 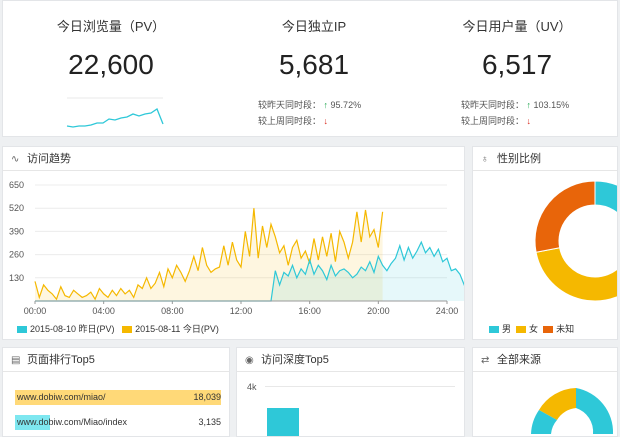 What do you see at coordinates (209, 422) in the screenshot?
I see `ranking-count: 3,135` at bounding box center [209, 422].